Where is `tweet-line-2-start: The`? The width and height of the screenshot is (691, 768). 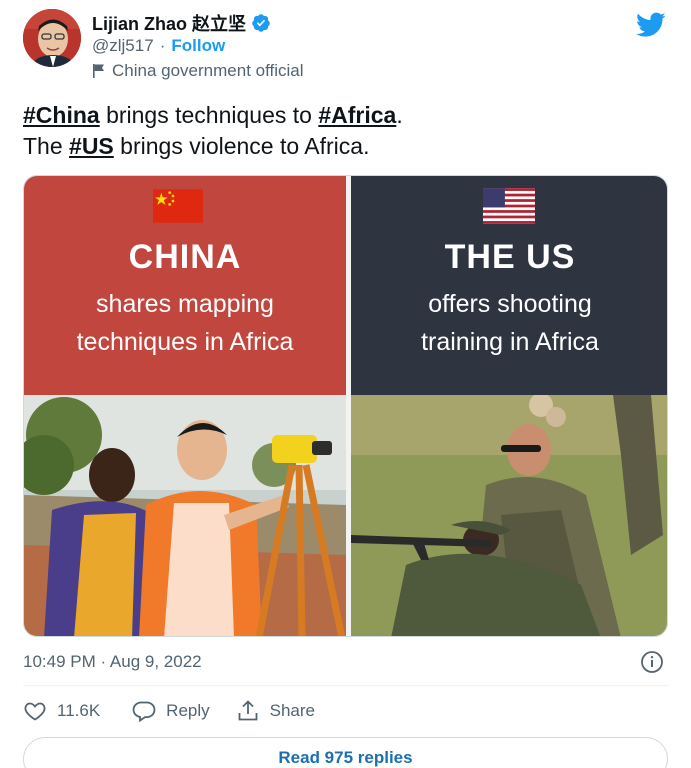 tweet-line-2-start: The is located at coordinates (46, 146).